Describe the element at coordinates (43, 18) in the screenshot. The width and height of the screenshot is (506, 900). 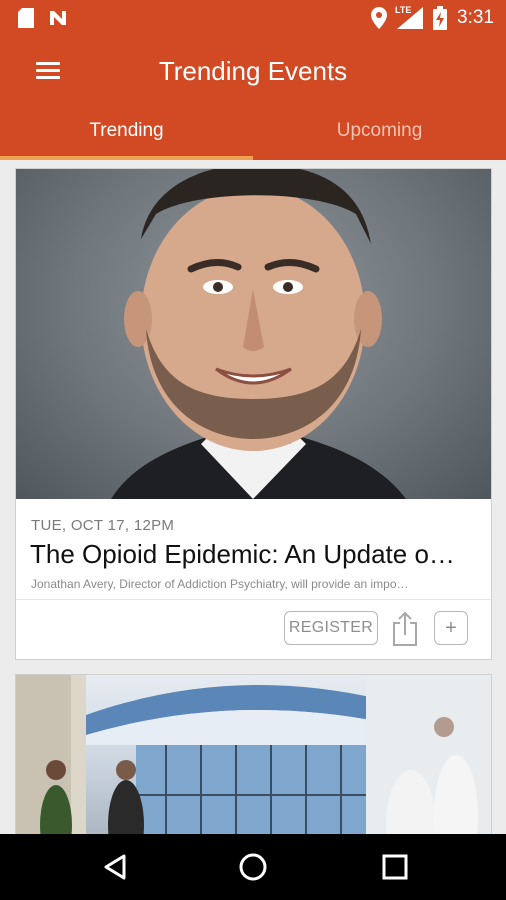
I see `status-left-icons` at that location.